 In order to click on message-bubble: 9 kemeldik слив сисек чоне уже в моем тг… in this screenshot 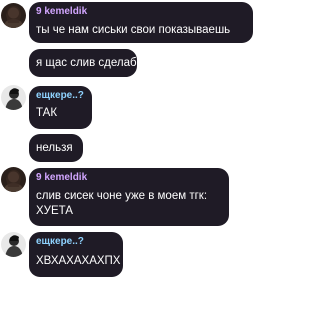, I will do `click(129, 197)`.